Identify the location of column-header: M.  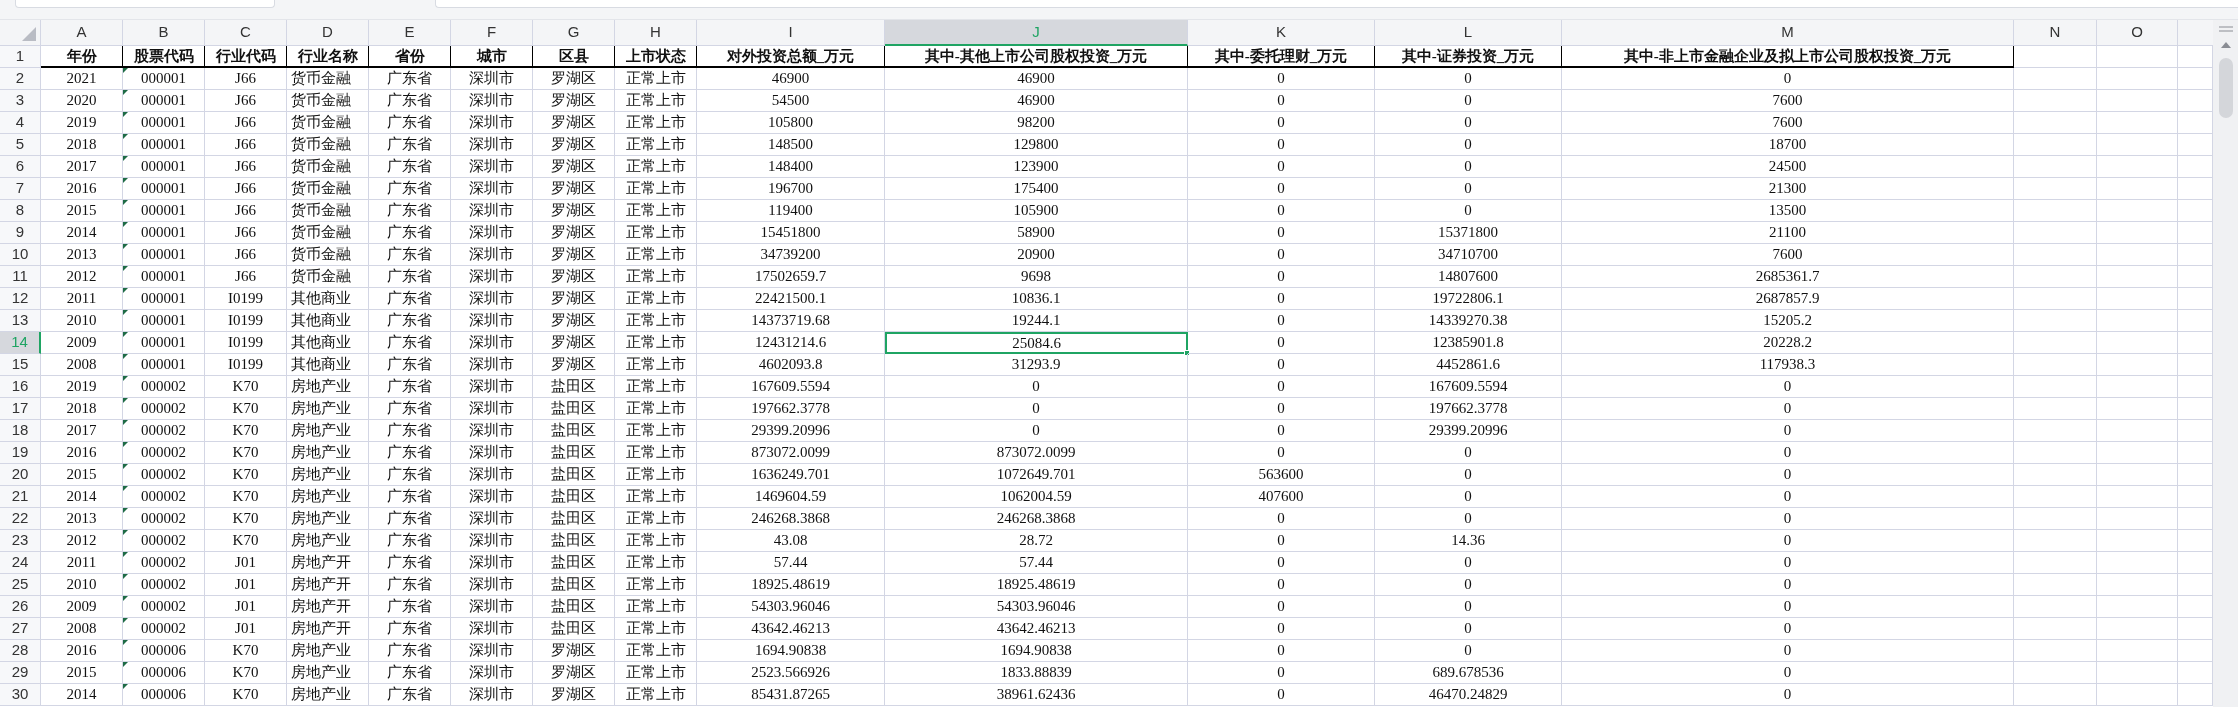
(1788, 33).